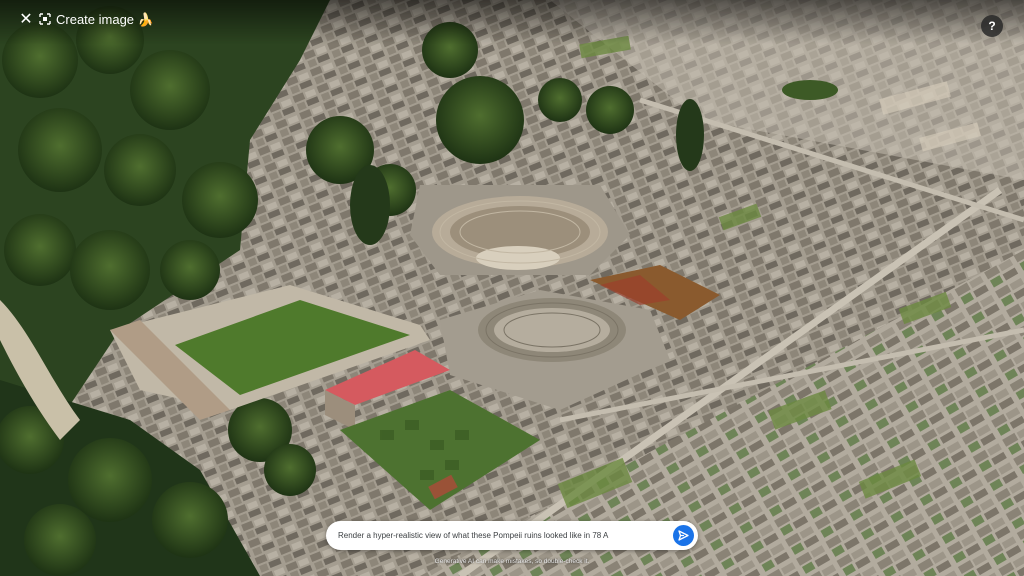 This screenshot has width=1024, height=576. I want to click on top-bar: ✕ Create image 🍌 ?, so click(512, 22).